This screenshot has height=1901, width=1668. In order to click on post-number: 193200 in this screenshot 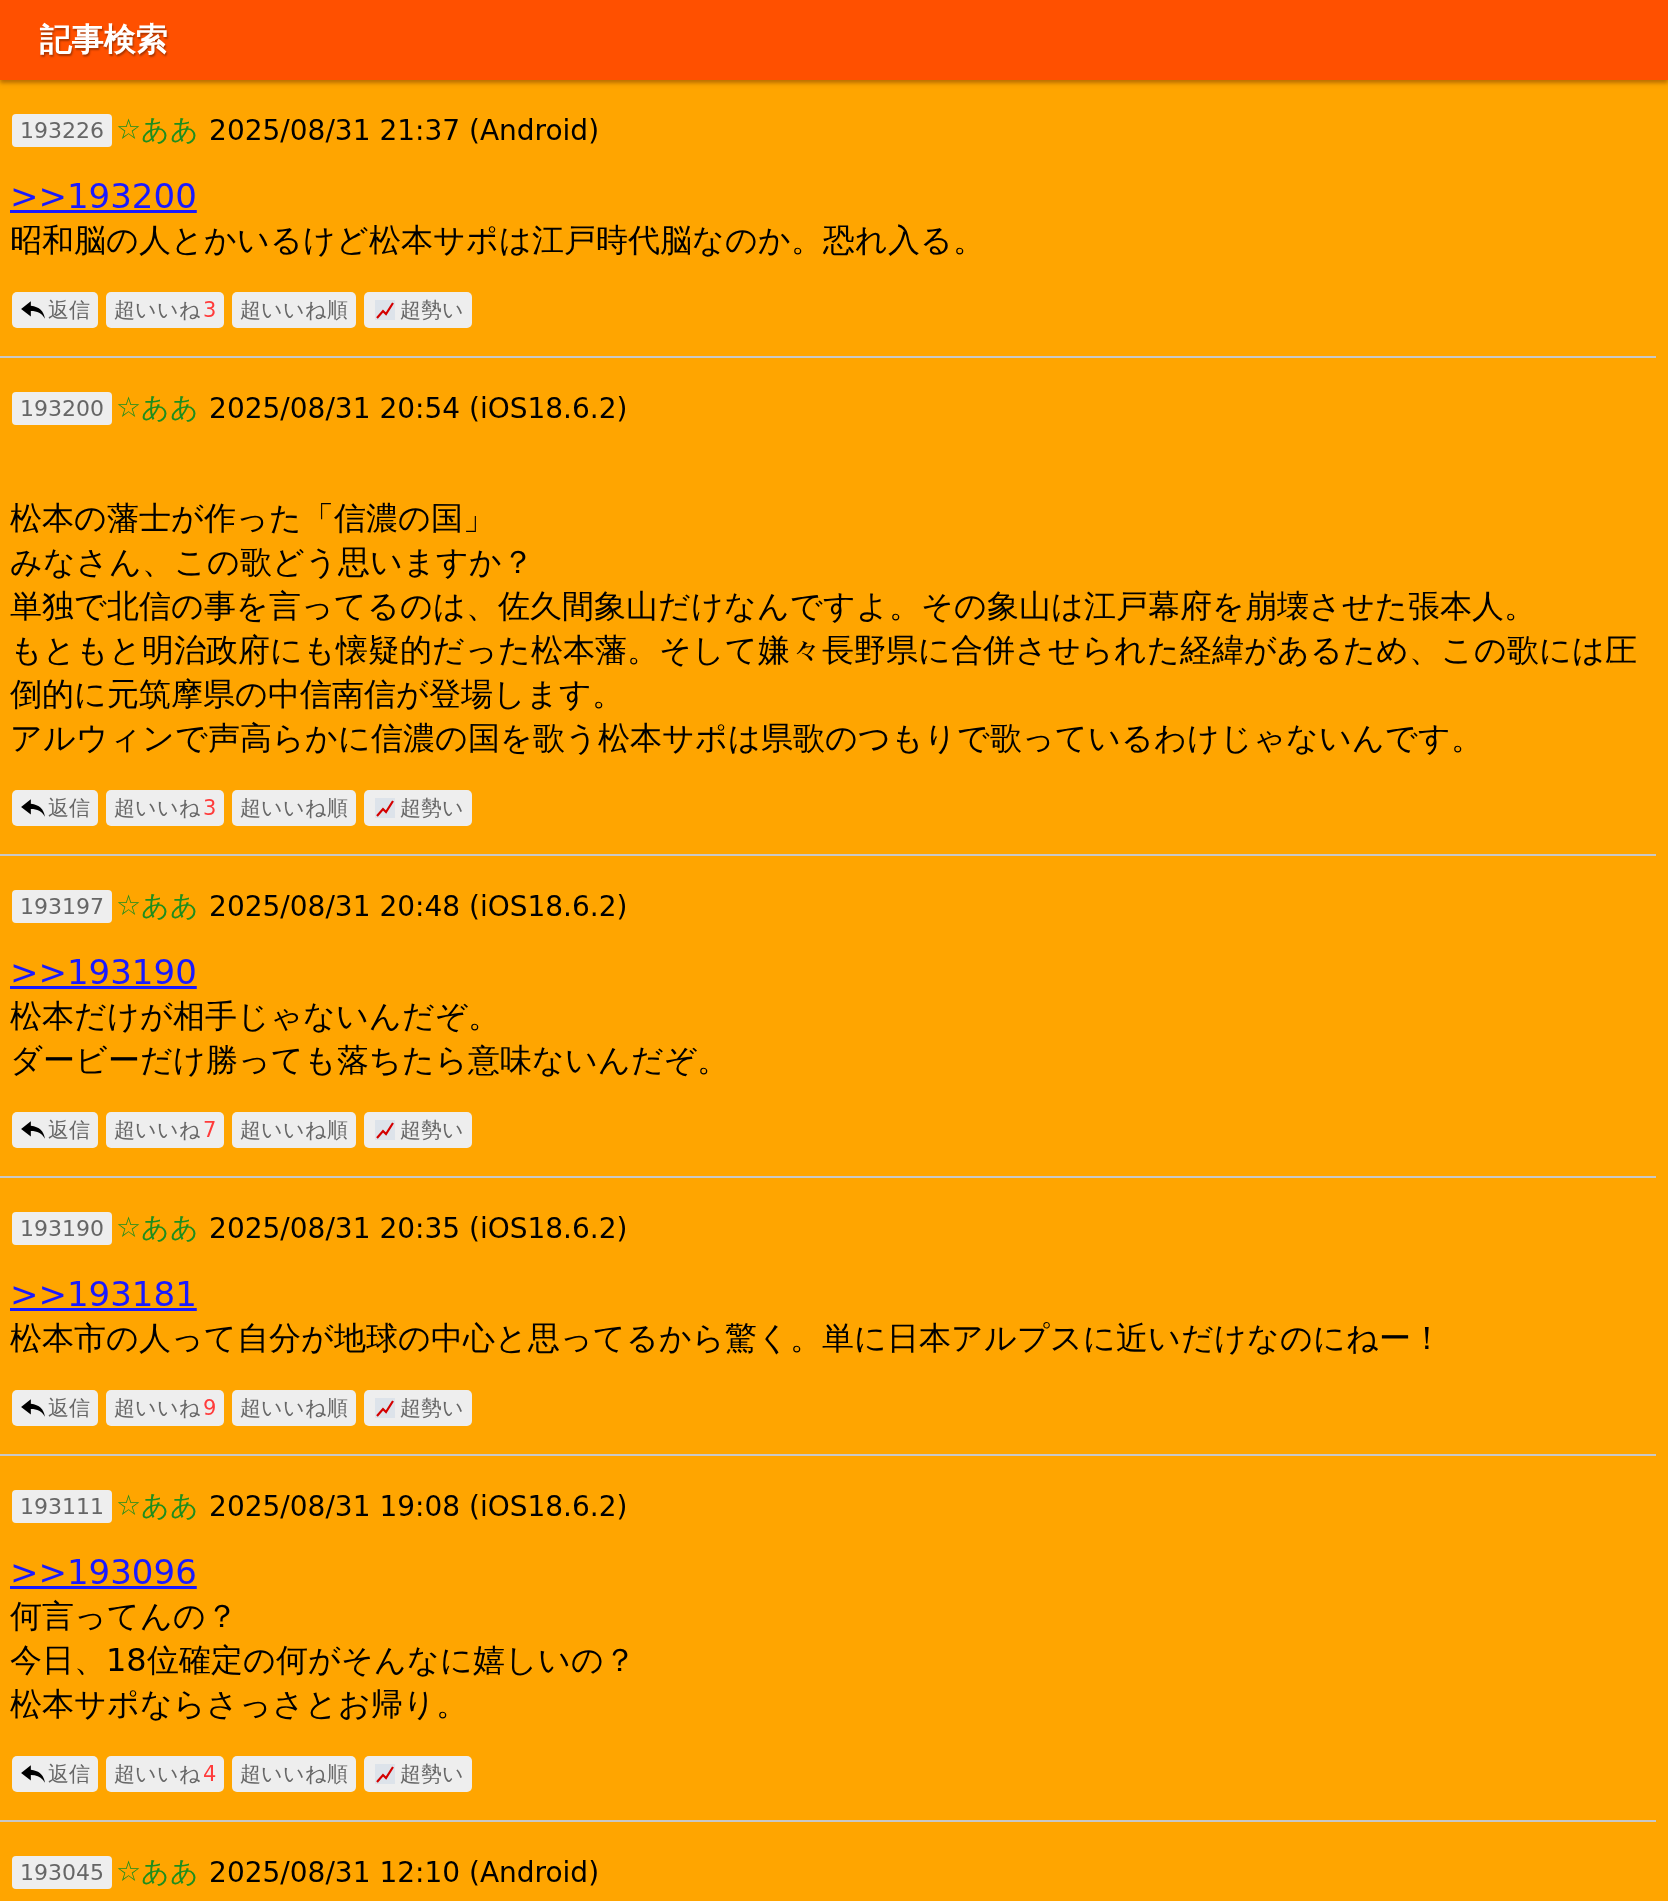, I will do `click(62, 408)`.